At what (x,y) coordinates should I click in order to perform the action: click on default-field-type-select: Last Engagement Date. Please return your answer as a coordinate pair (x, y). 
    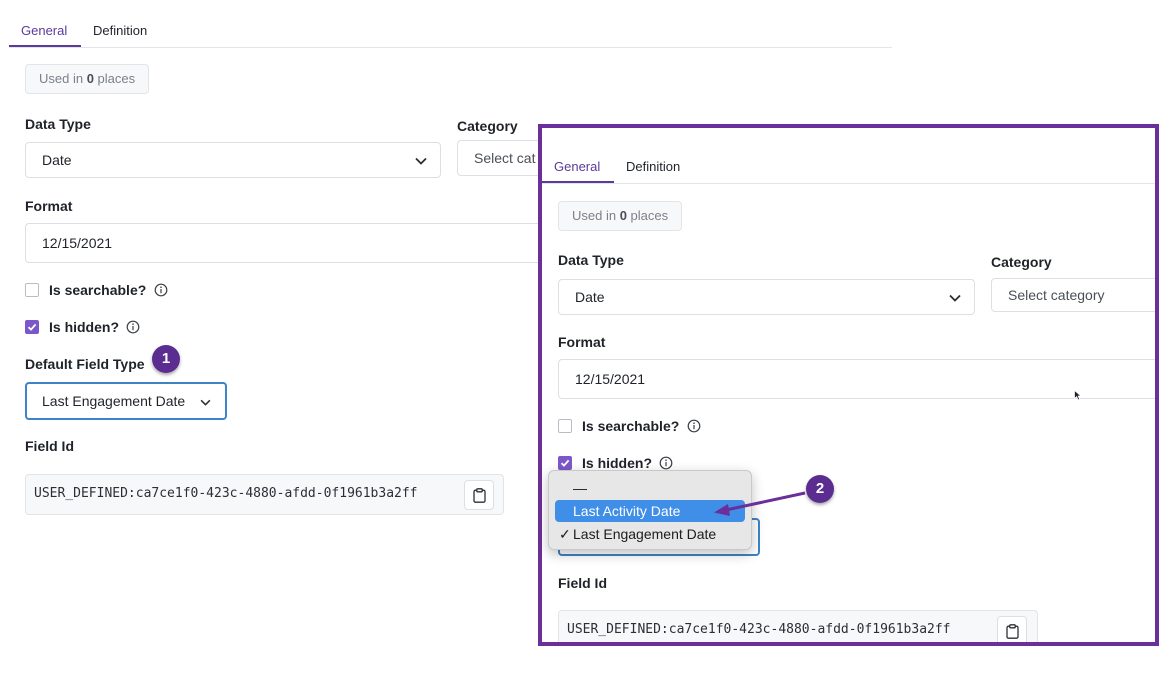
    Looking at the image, I should click on (126, 401).